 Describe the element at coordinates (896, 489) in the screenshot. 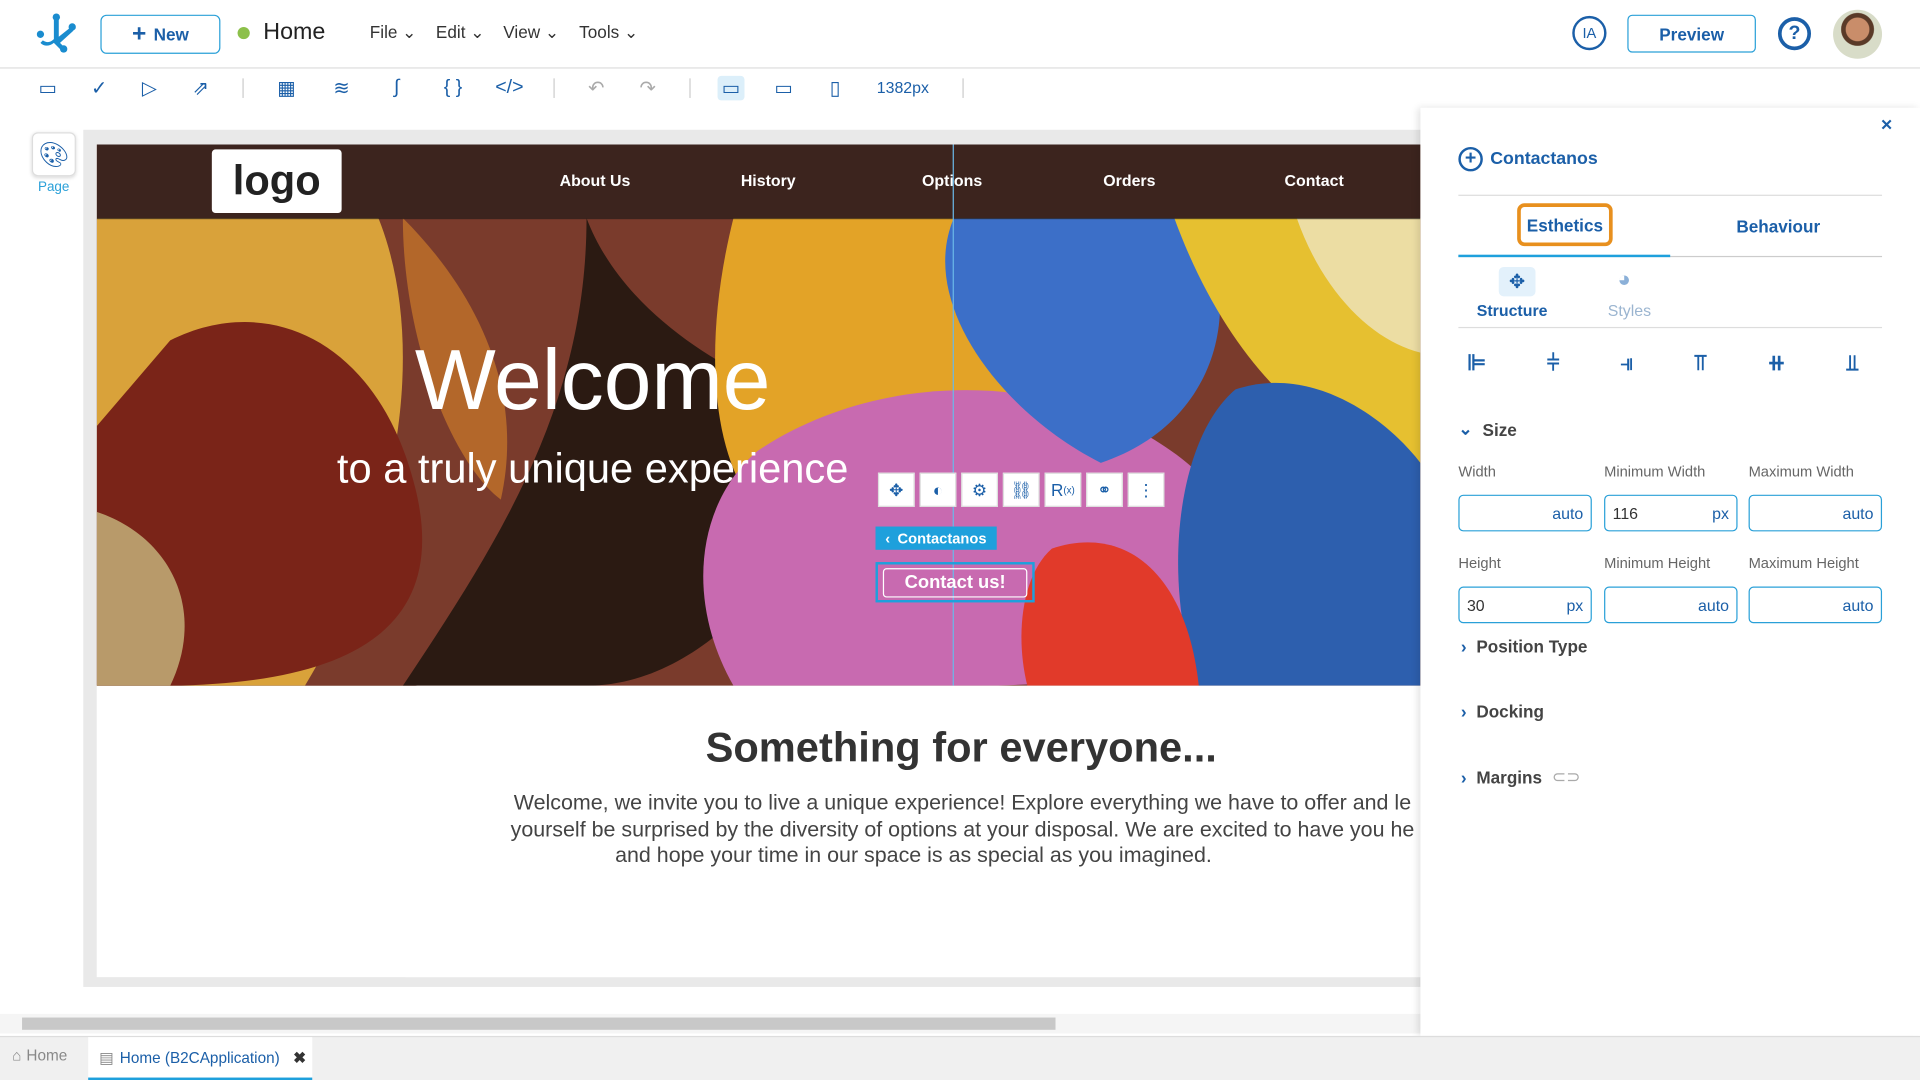

I see `move-icon: ✥` at that location.